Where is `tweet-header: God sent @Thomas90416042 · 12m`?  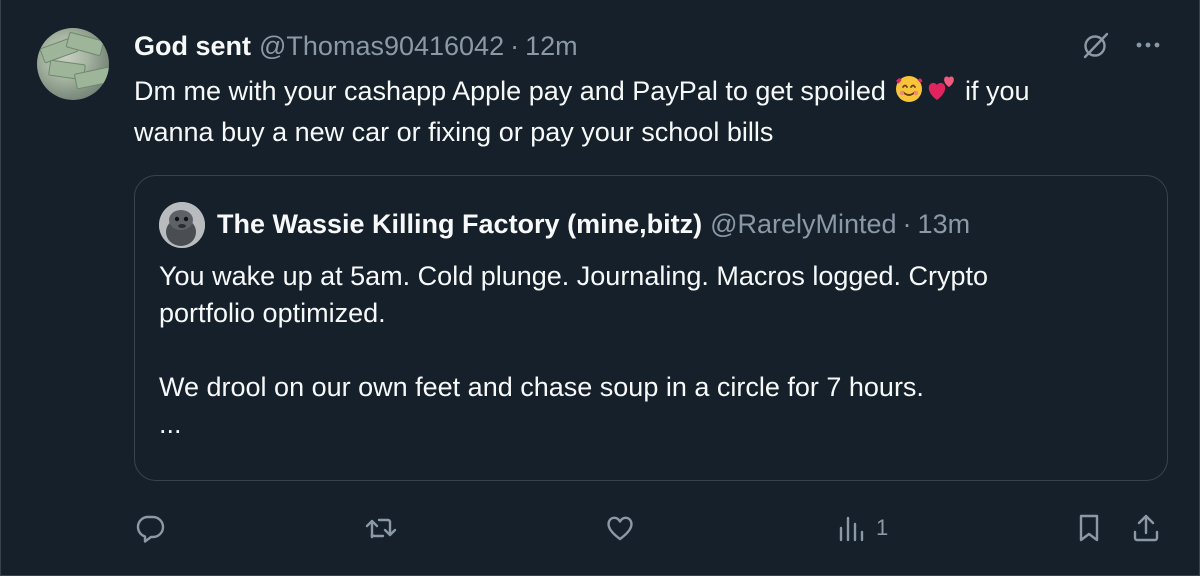
tweet-header: God sent @Thomas90416042 · 12m is located at coordinates (356, 46).